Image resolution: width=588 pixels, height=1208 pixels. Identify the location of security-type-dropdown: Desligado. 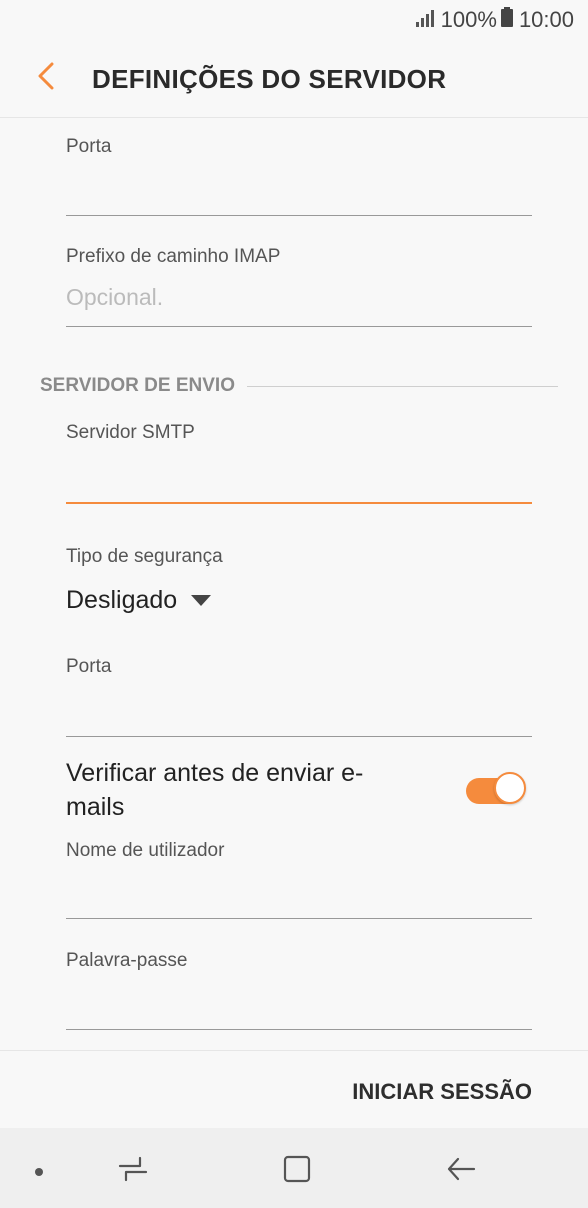
(139, 600).